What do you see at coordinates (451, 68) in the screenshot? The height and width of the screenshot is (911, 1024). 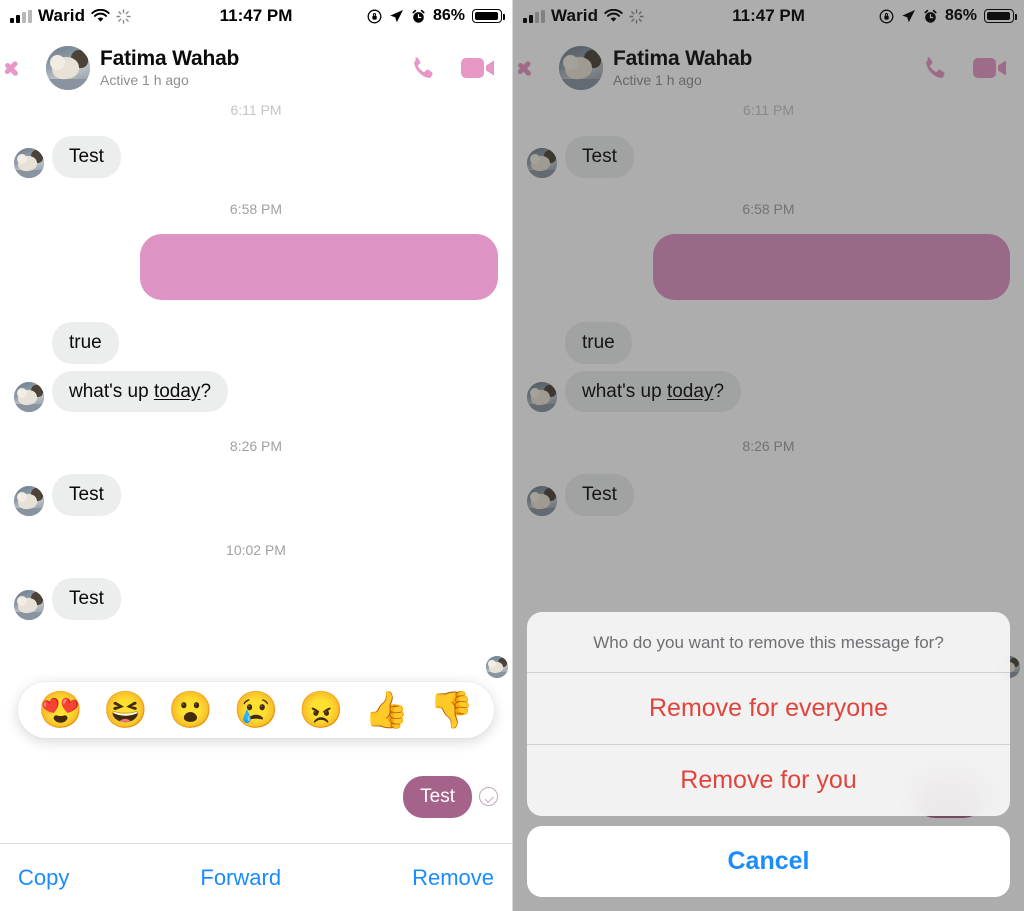 I see `header-actions` at bounding box center [451, 68].